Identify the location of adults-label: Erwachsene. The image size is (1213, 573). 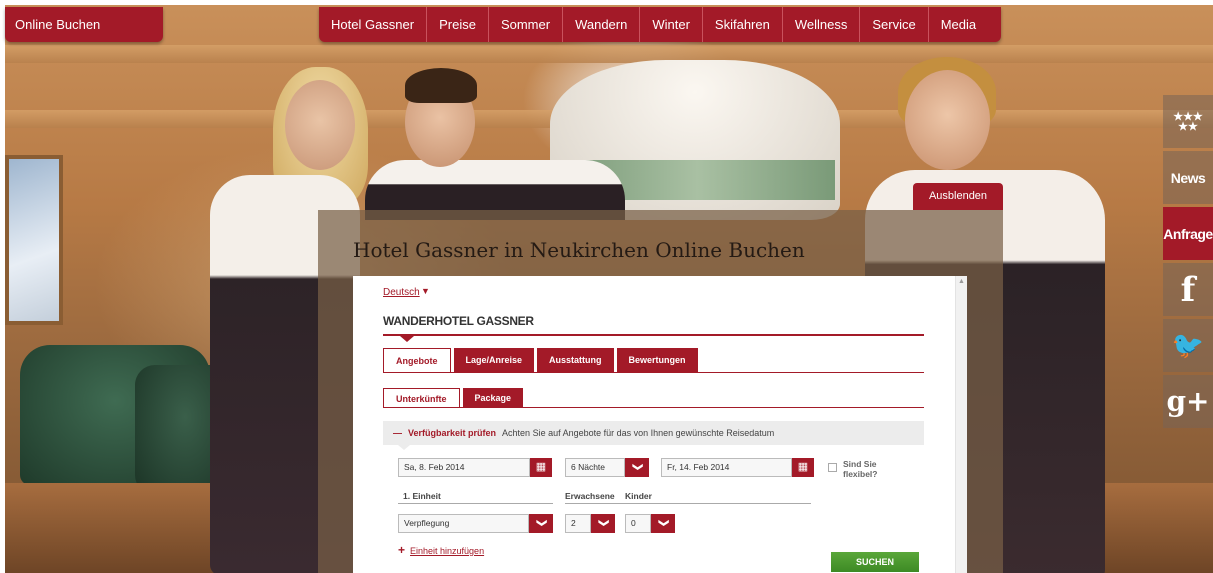
(590, 496).